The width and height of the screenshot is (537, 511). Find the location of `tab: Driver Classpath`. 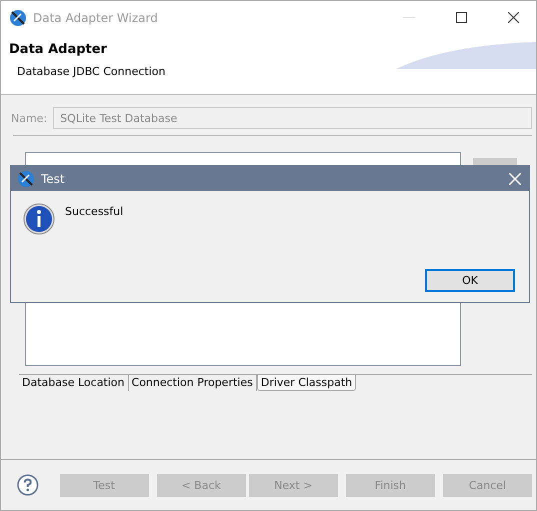

tab: Driver Classpath is located at coordinates (306, 383).